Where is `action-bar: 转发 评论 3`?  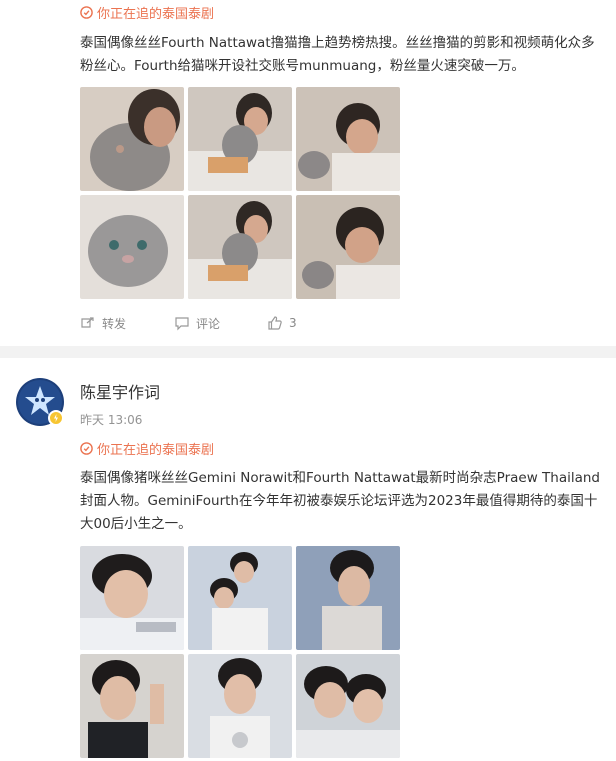
action-bar: 转发 评论 3 is located at coordinates (188, 323).